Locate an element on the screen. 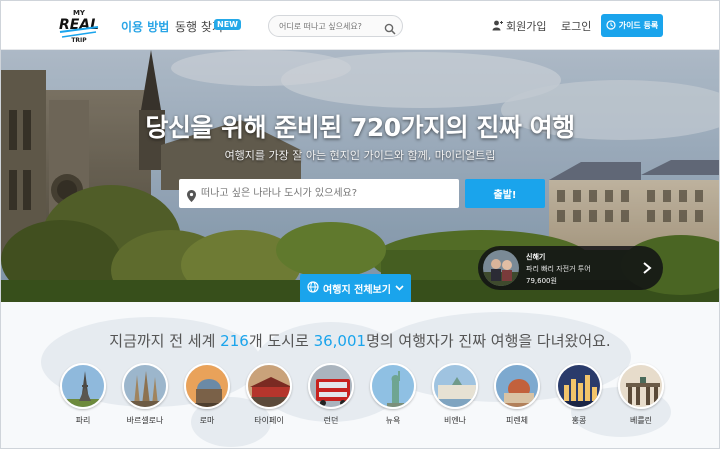 The width and height of the screenshot is (720, 449). view-all-destinations-button: 여행지 전체보기 is located at coordinates (355, 288).